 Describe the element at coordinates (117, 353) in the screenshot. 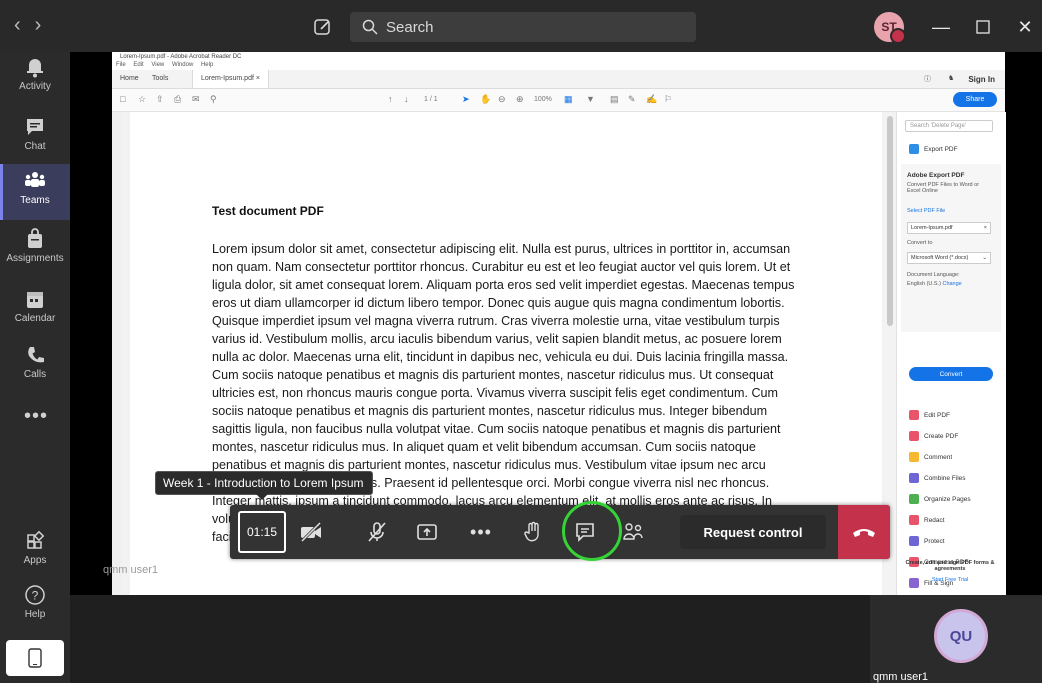

I see `left-panel-collapsed` at that location.